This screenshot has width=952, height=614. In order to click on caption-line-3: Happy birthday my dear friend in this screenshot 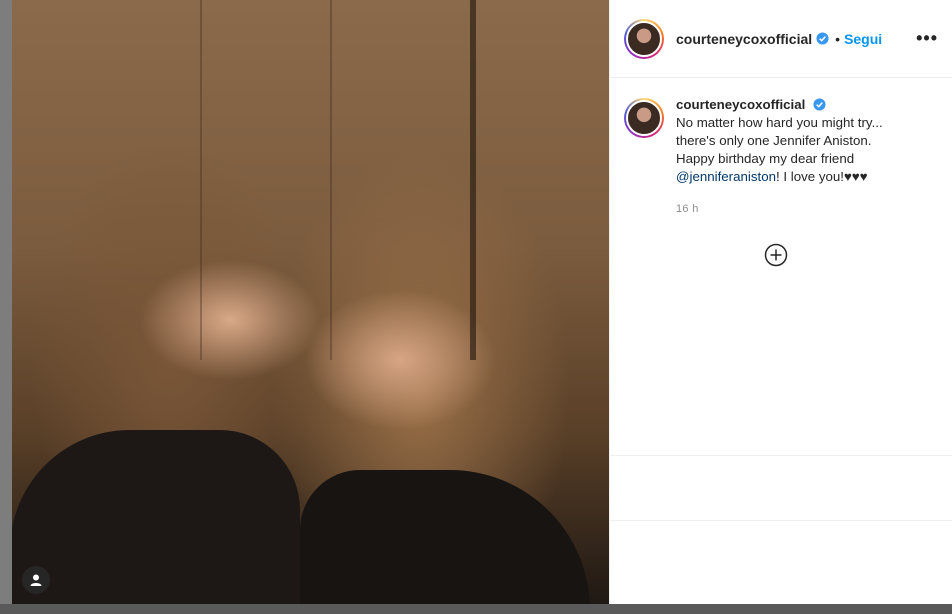, I will do `click(765, 158)`.